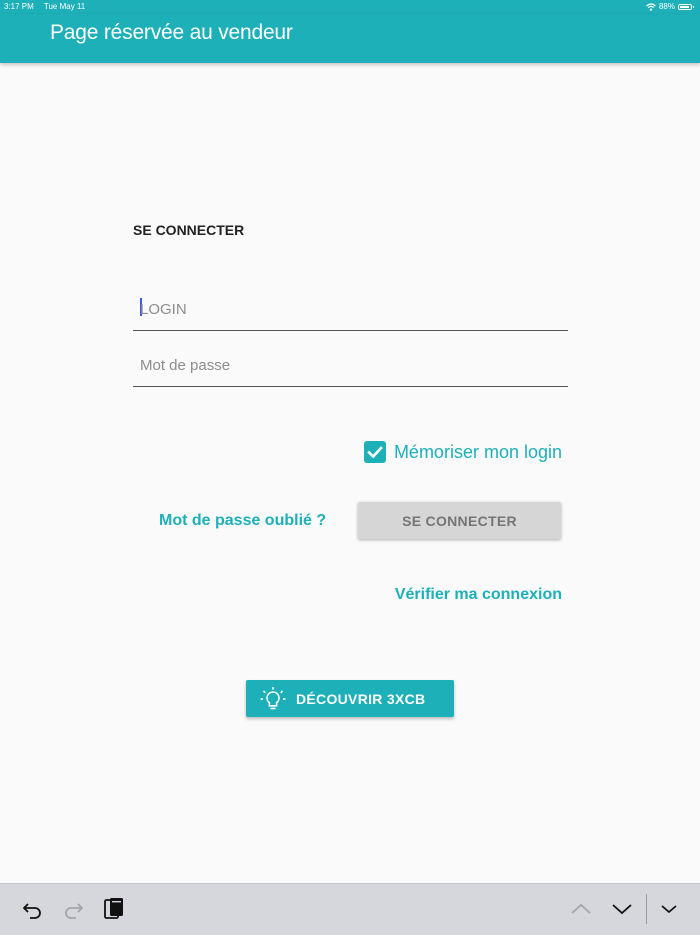  Describe the element at coordinates (64, 6) in the screenshot. I see `status-date: Tue May 11` at that location.